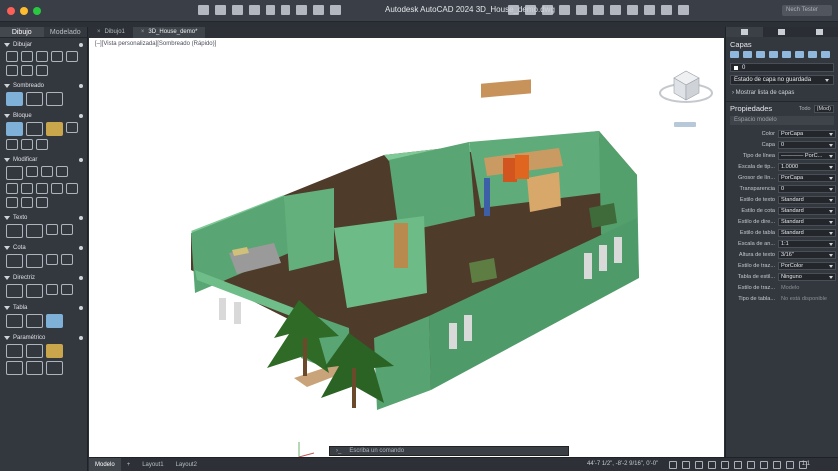 Image resolution: width=838 pixels, height=471 pixels. Describe the element at coordinates (34, 231) in the screenshot. I see `text-style-icon` at that location.